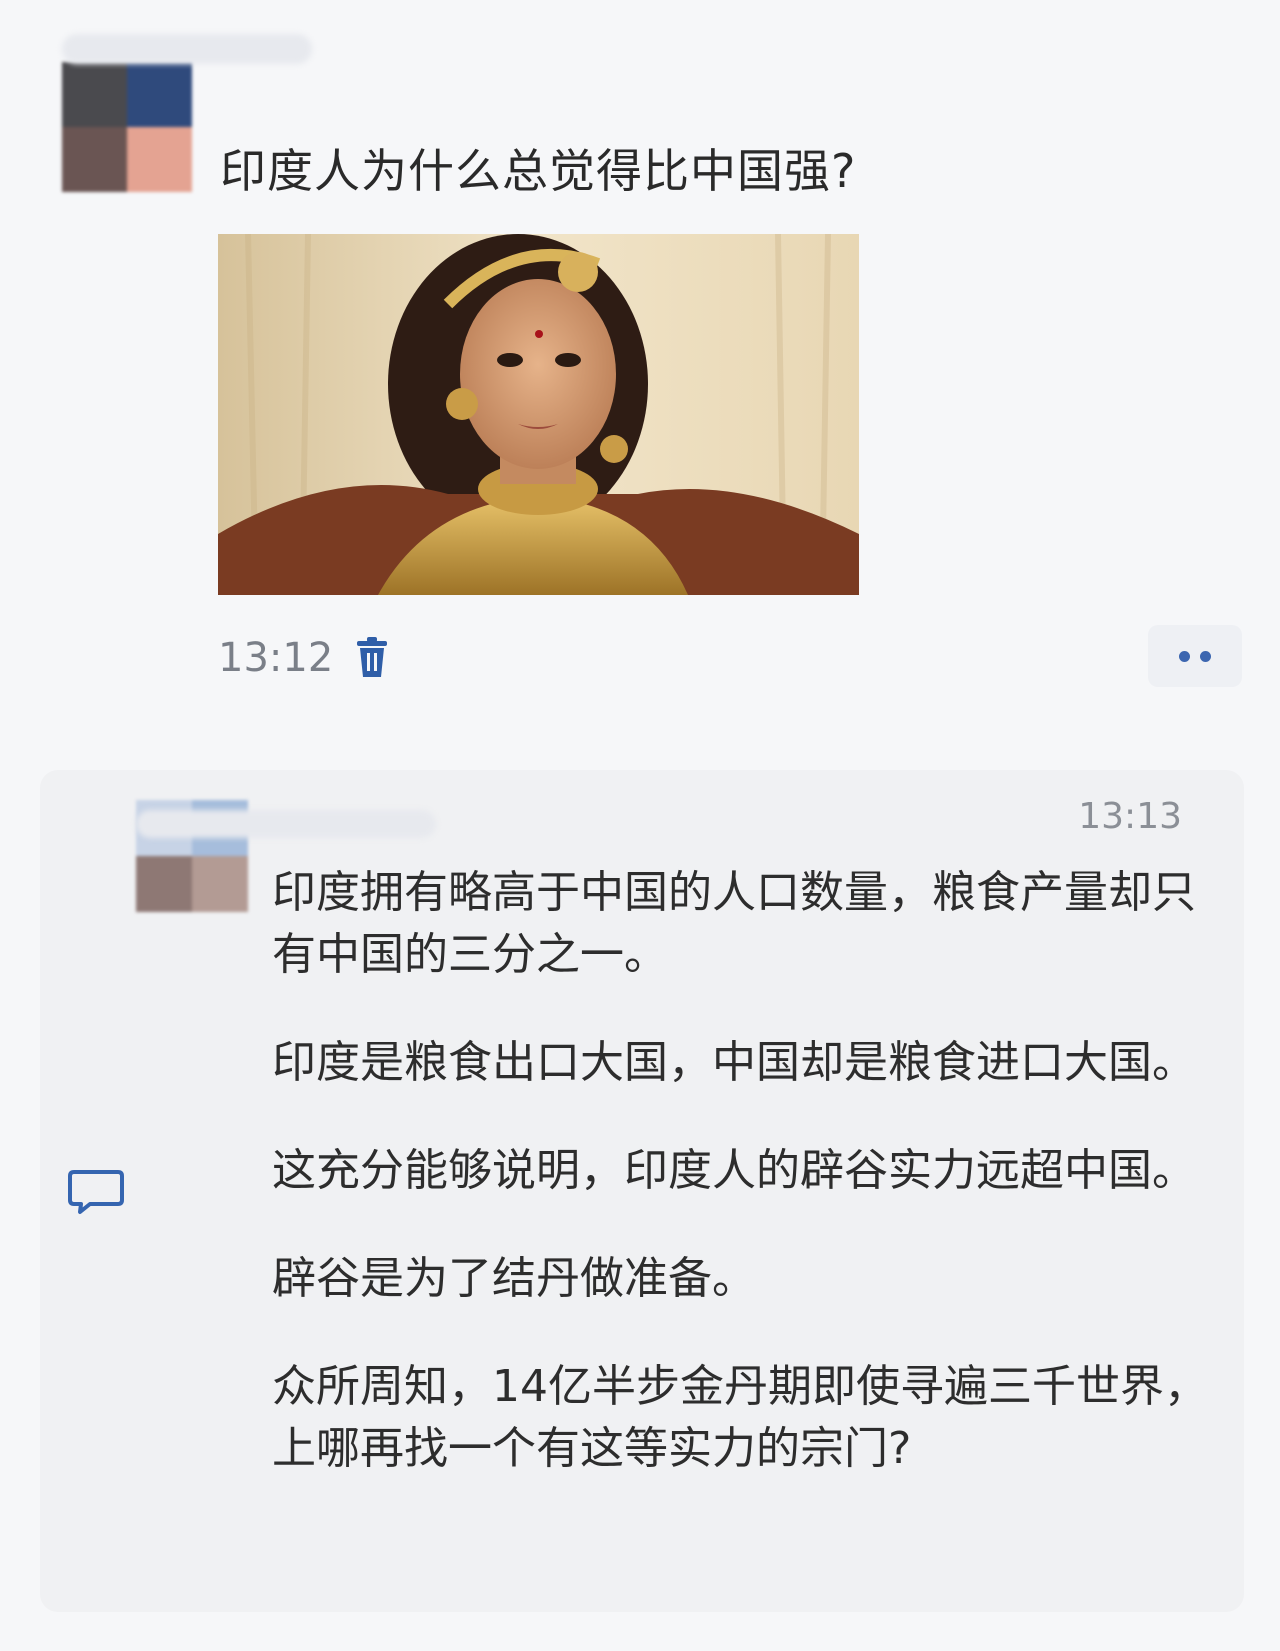 Image resolution: width=1280 pixels, height=1651 pixels. I want to click on question-title: 印度人为什么总觉得比中国强?, so click(538, 168).